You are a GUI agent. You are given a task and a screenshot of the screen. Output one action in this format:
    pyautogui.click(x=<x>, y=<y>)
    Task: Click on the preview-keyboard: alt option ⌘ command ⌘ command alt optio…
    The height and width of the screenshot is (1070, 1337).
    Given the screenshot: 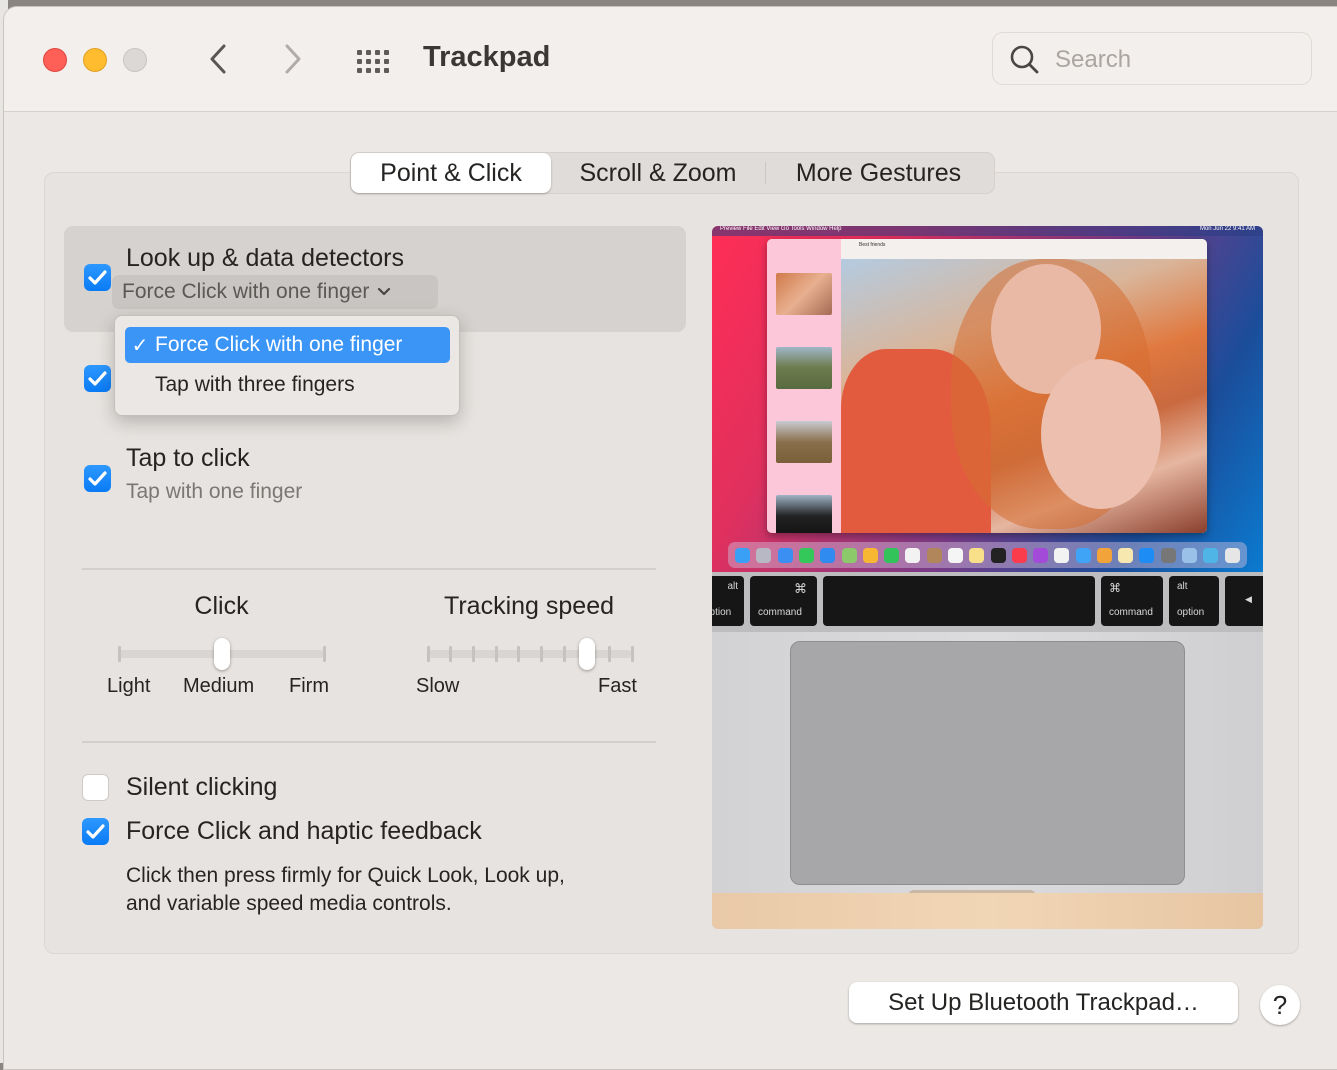 What is the action you would take?
    pyautogui.click(x=987, y=602)
    